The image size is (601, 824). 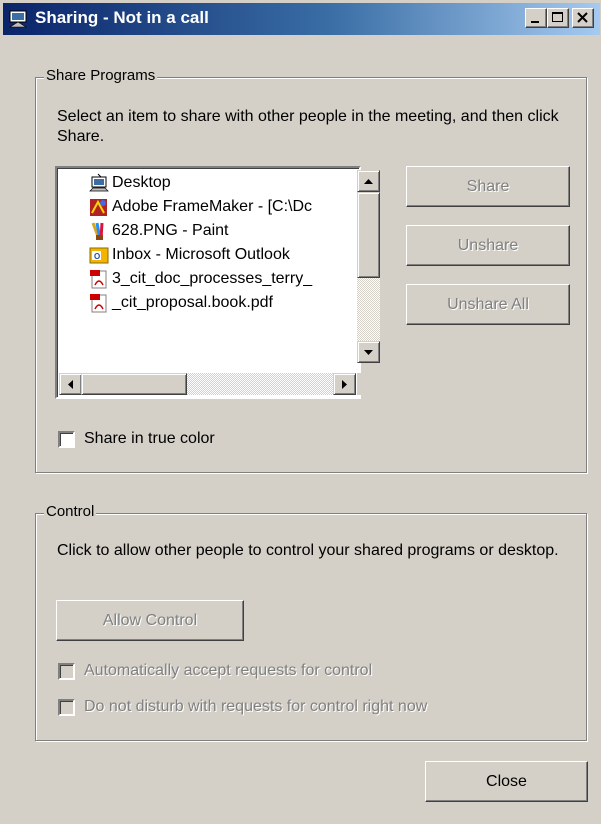 I want to click on list-item-label: 628.PNG - Paint, so click(x=170, y=230).